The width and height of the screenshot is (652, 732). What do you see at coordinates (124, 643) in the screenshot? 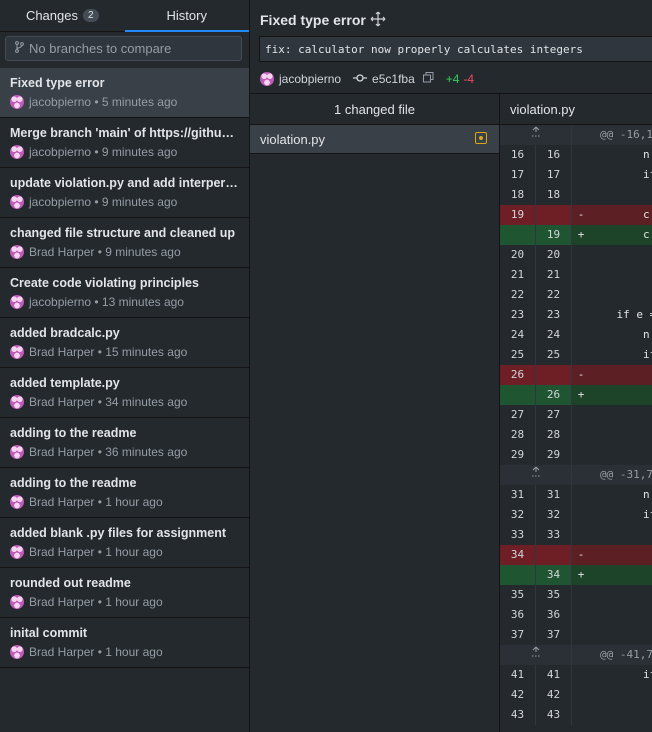
I see `commit-list-item: inital commit Brad Harper • 1 hour ago` at bounding box center [124, 643].